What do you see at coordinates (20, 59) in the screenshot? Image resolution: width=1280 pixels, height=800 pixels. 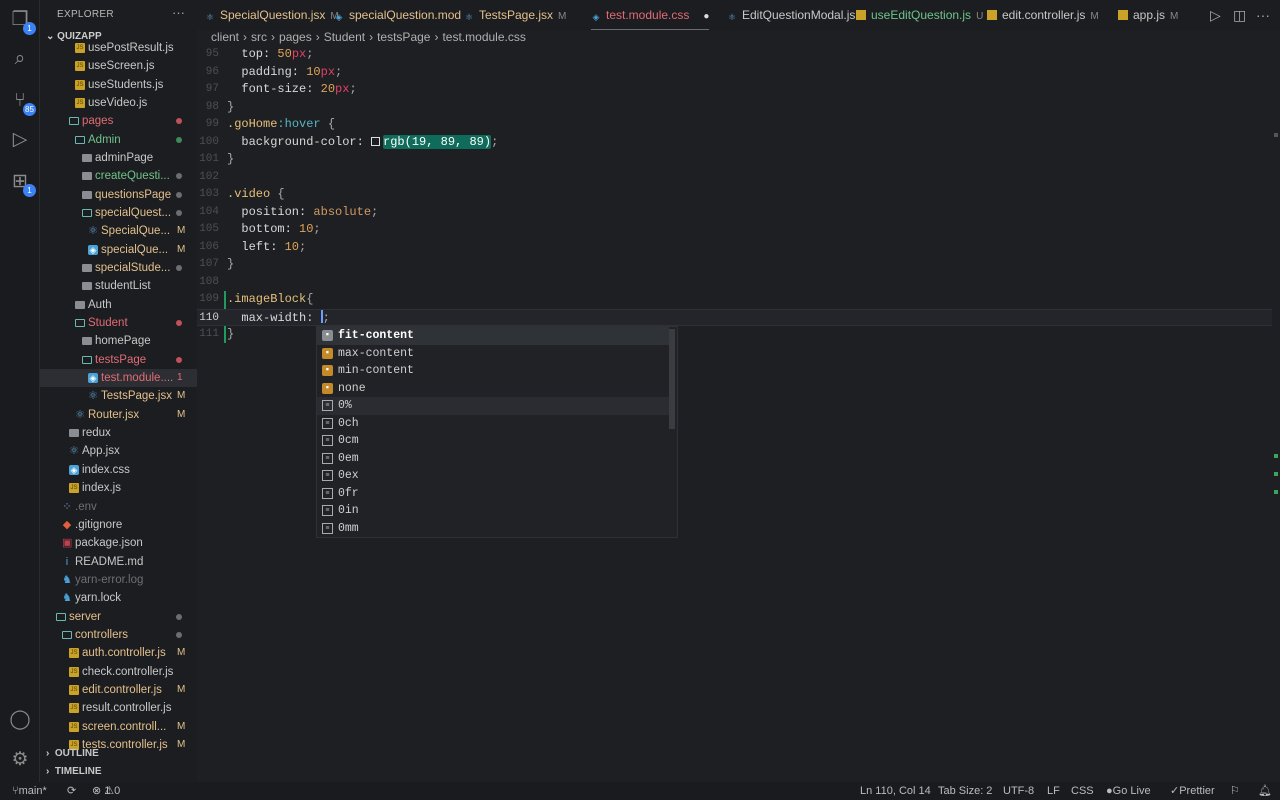 I see `search-icon: ⌕` at bounding box center [20, 59].